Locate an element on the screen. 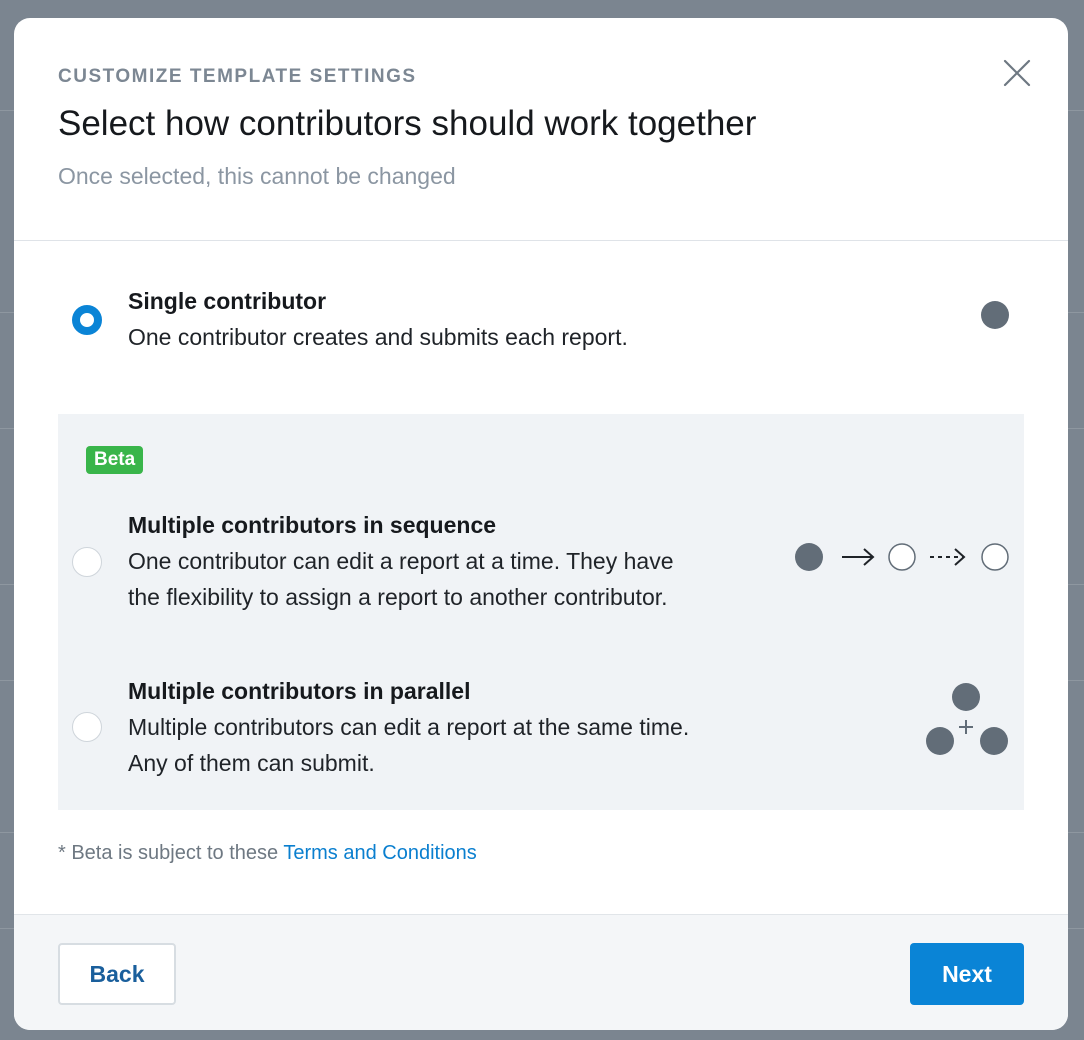 This screenshot has height=1040, width=1084. option-title: Multiple contributors in parallel is located at coordinates (299, 691).